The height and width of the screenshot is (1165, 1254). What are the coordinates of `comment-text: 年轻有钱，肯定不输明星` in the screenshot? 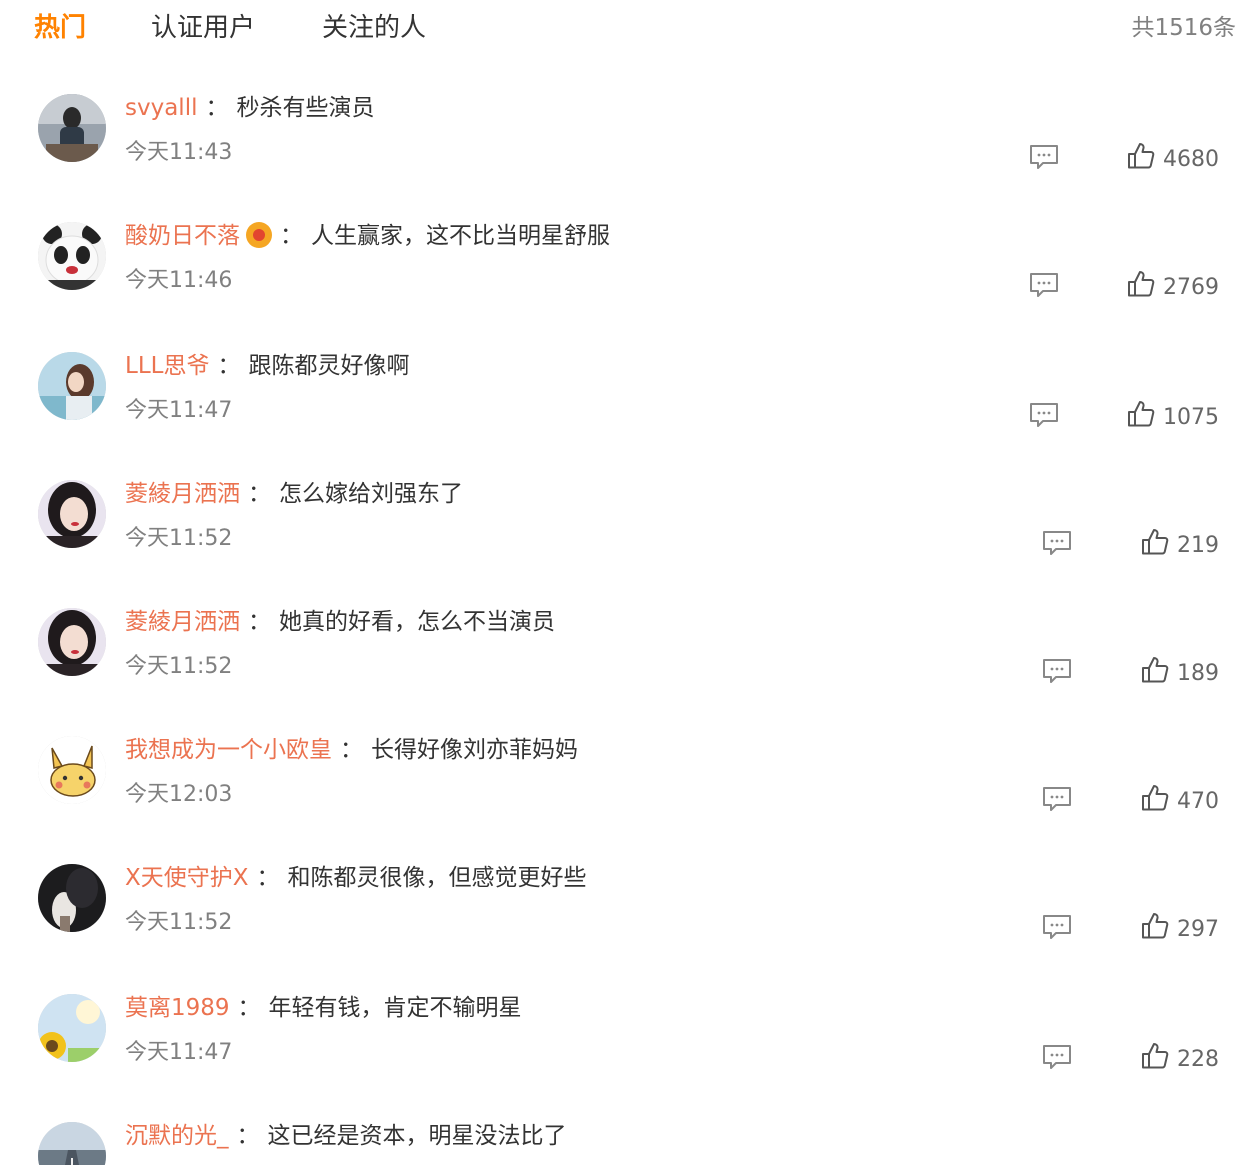 It's located at (395, 1008).